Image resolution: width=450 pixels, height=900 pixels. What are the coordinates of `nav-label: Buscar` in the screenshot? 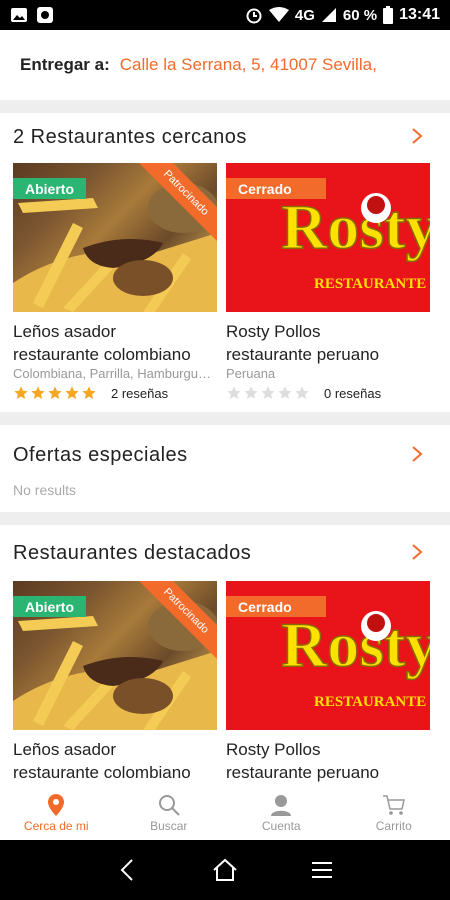 It's located at (169, 825).